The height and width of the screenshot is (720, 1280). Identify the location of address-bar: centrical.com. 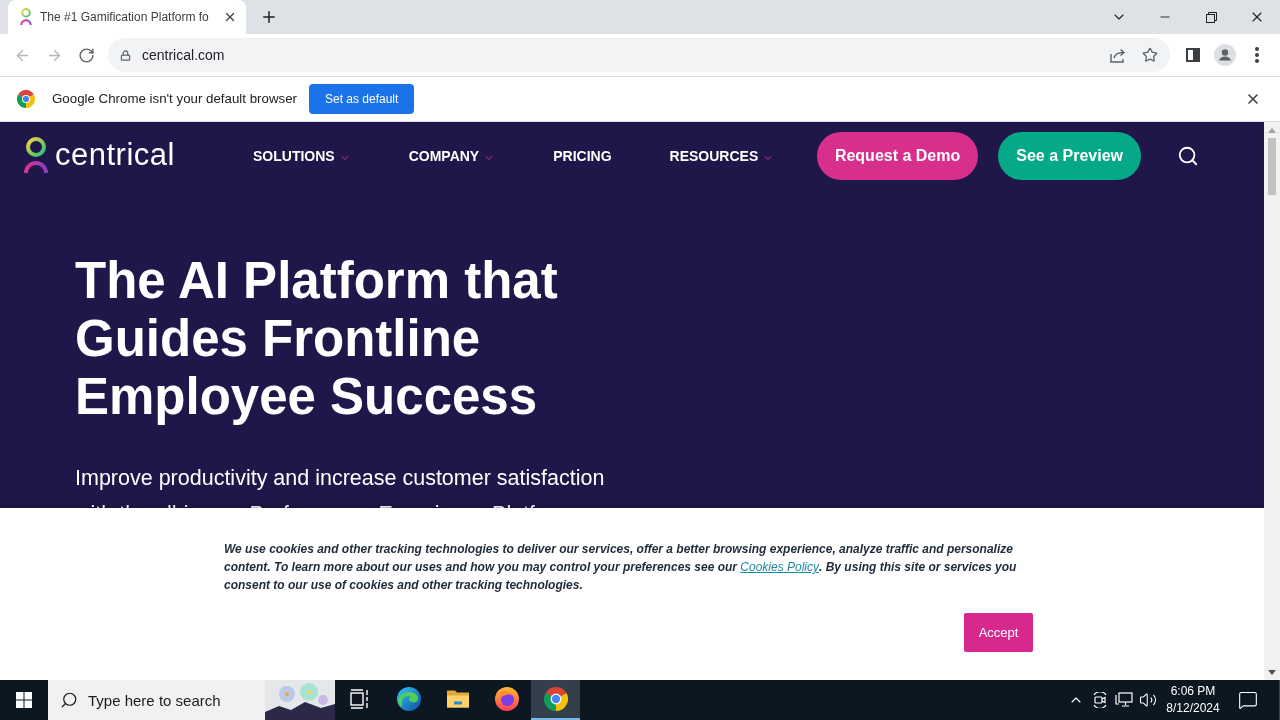
(639, 55).